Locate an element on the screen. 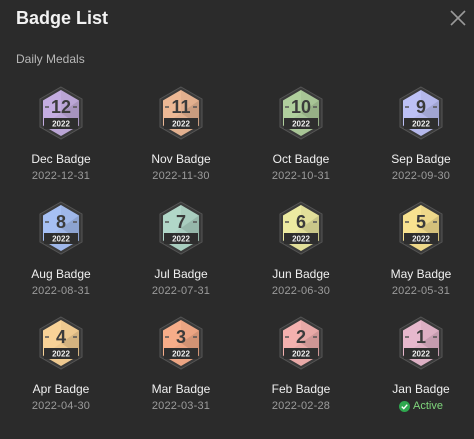  badge-name: Jul Badge is located at coordinates (181, 274).